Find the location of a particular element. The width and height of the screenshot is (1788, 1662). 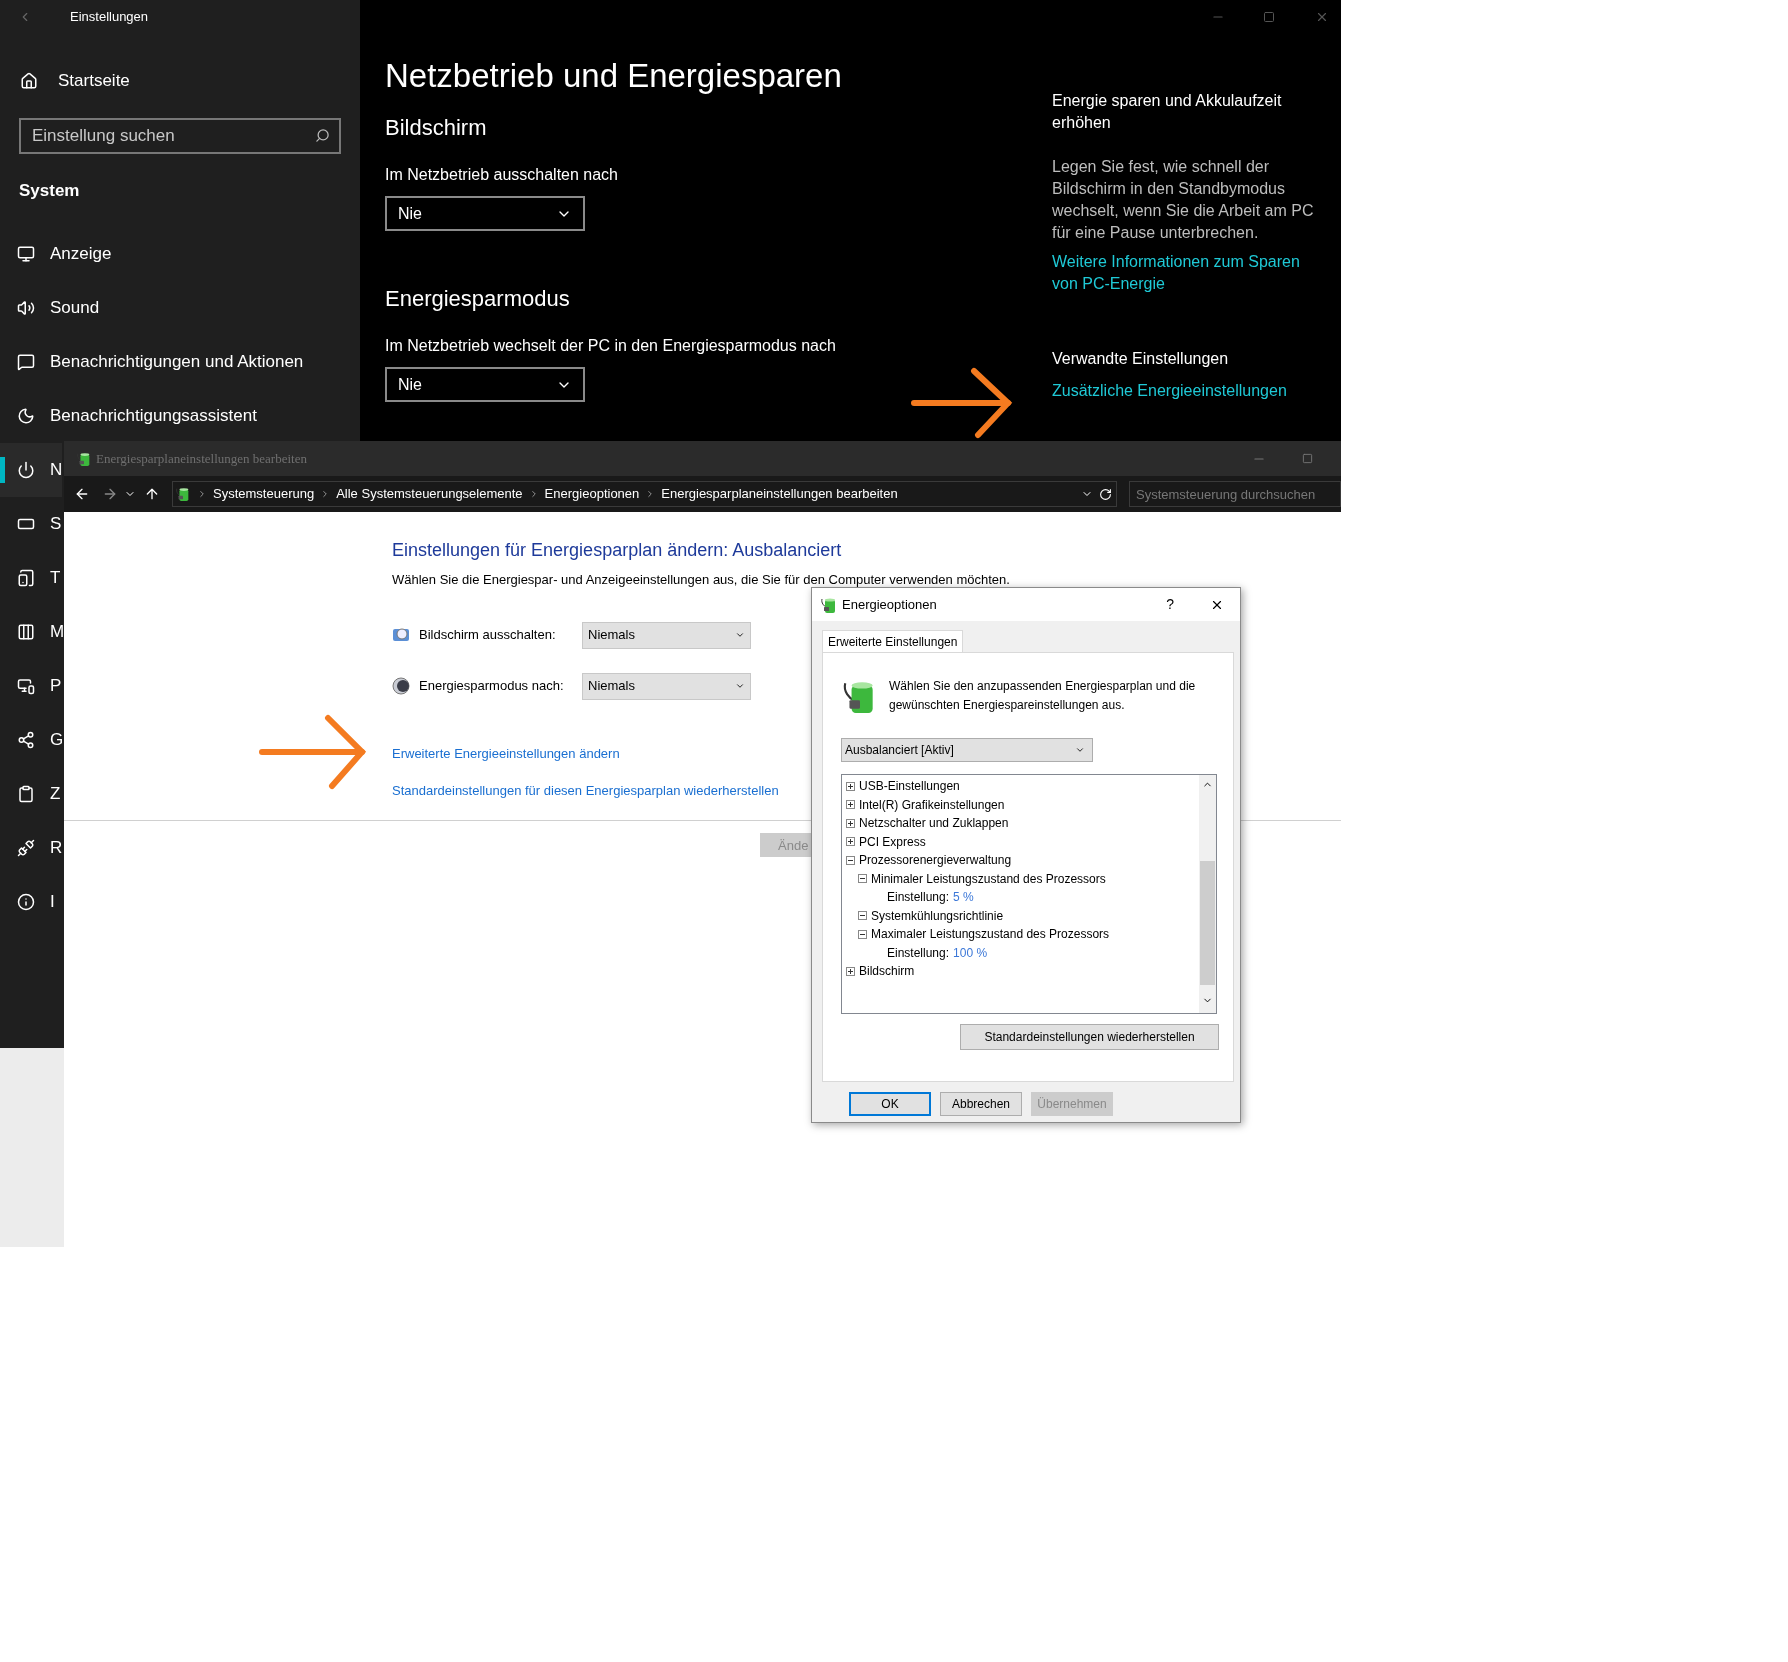

home-item: Startseite is located at coordinates (180, 81).